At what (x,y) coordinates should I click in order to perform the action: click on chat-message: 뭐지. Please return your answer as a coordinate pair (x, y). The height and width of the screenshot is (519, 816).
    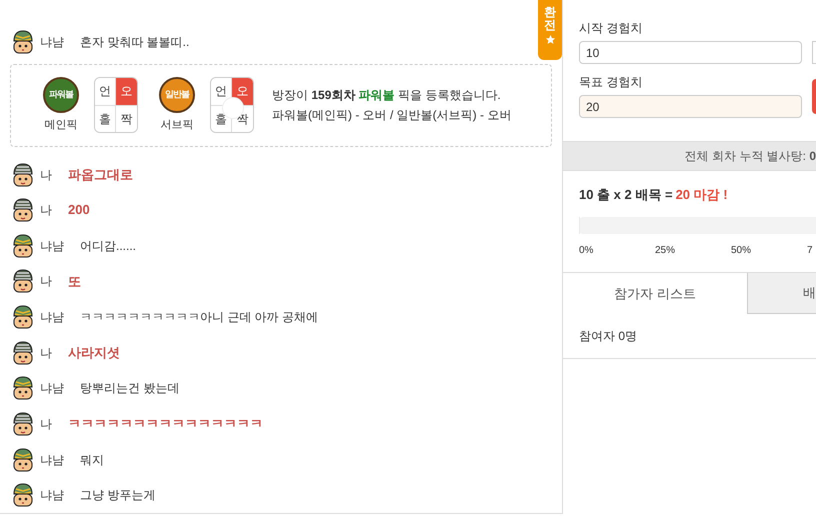
    Looking at the image, I should click on (92, 460).